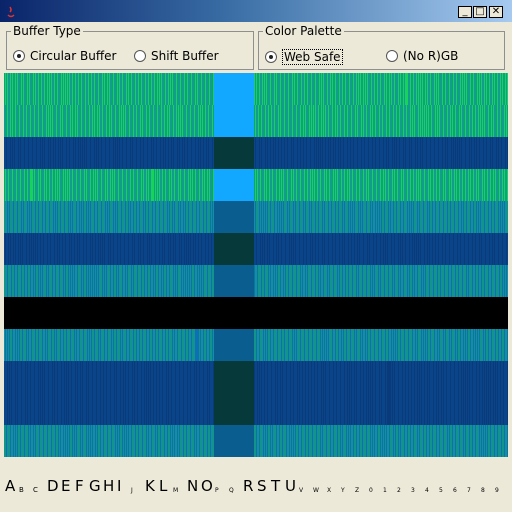 The image size is (512, 512). Describe the element at coordinates (422, 56) in the screenshot. I see `radio-no-r-gb: (No R)GB` at that location.